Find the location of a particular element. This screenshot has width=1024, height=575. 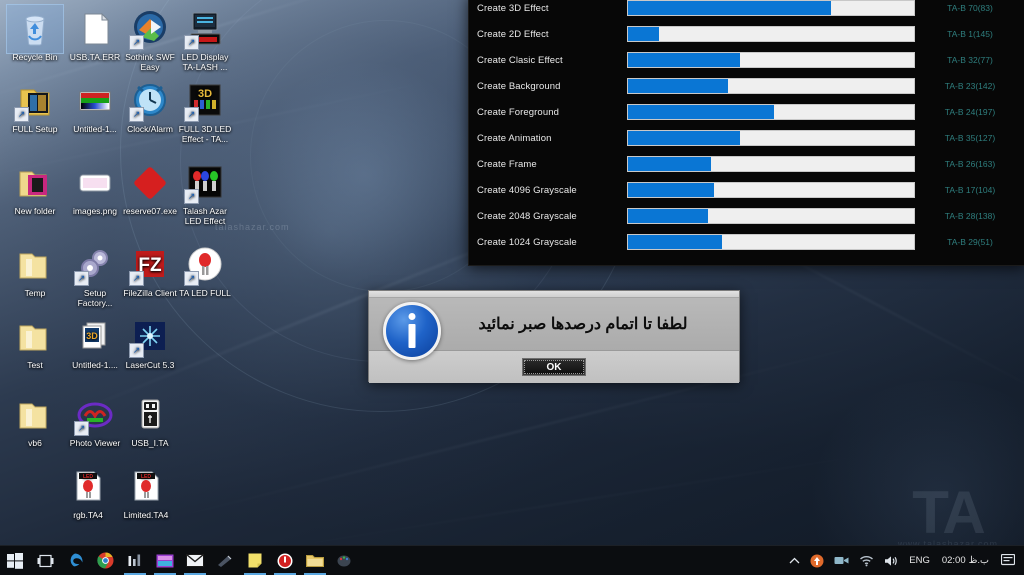

progress-row: Create Clasic Effect TA-B 32(77) is located at coordinates (746, 60).